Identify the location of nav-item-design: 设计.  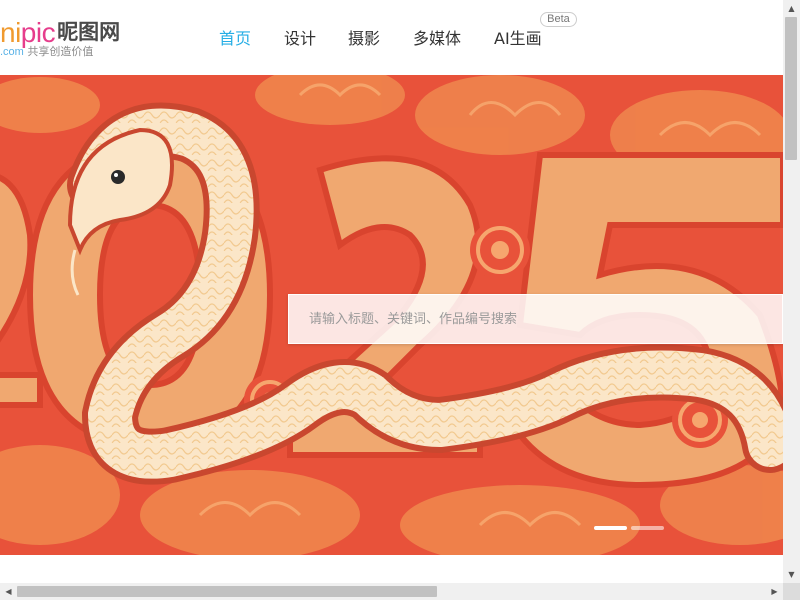
(300, 39).